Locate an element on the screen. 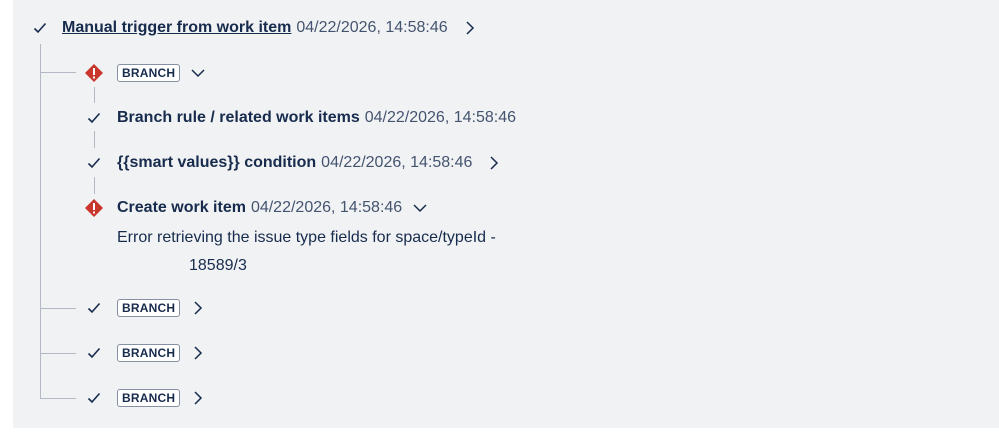 This screenshot has width=999, height=433. bottom-margin is located at coordinates (506, 430).